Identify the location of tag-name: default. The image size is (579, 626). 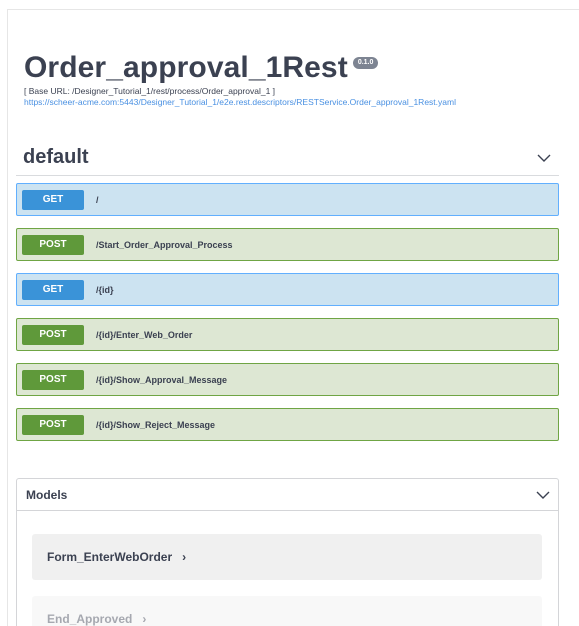
(56, 157).